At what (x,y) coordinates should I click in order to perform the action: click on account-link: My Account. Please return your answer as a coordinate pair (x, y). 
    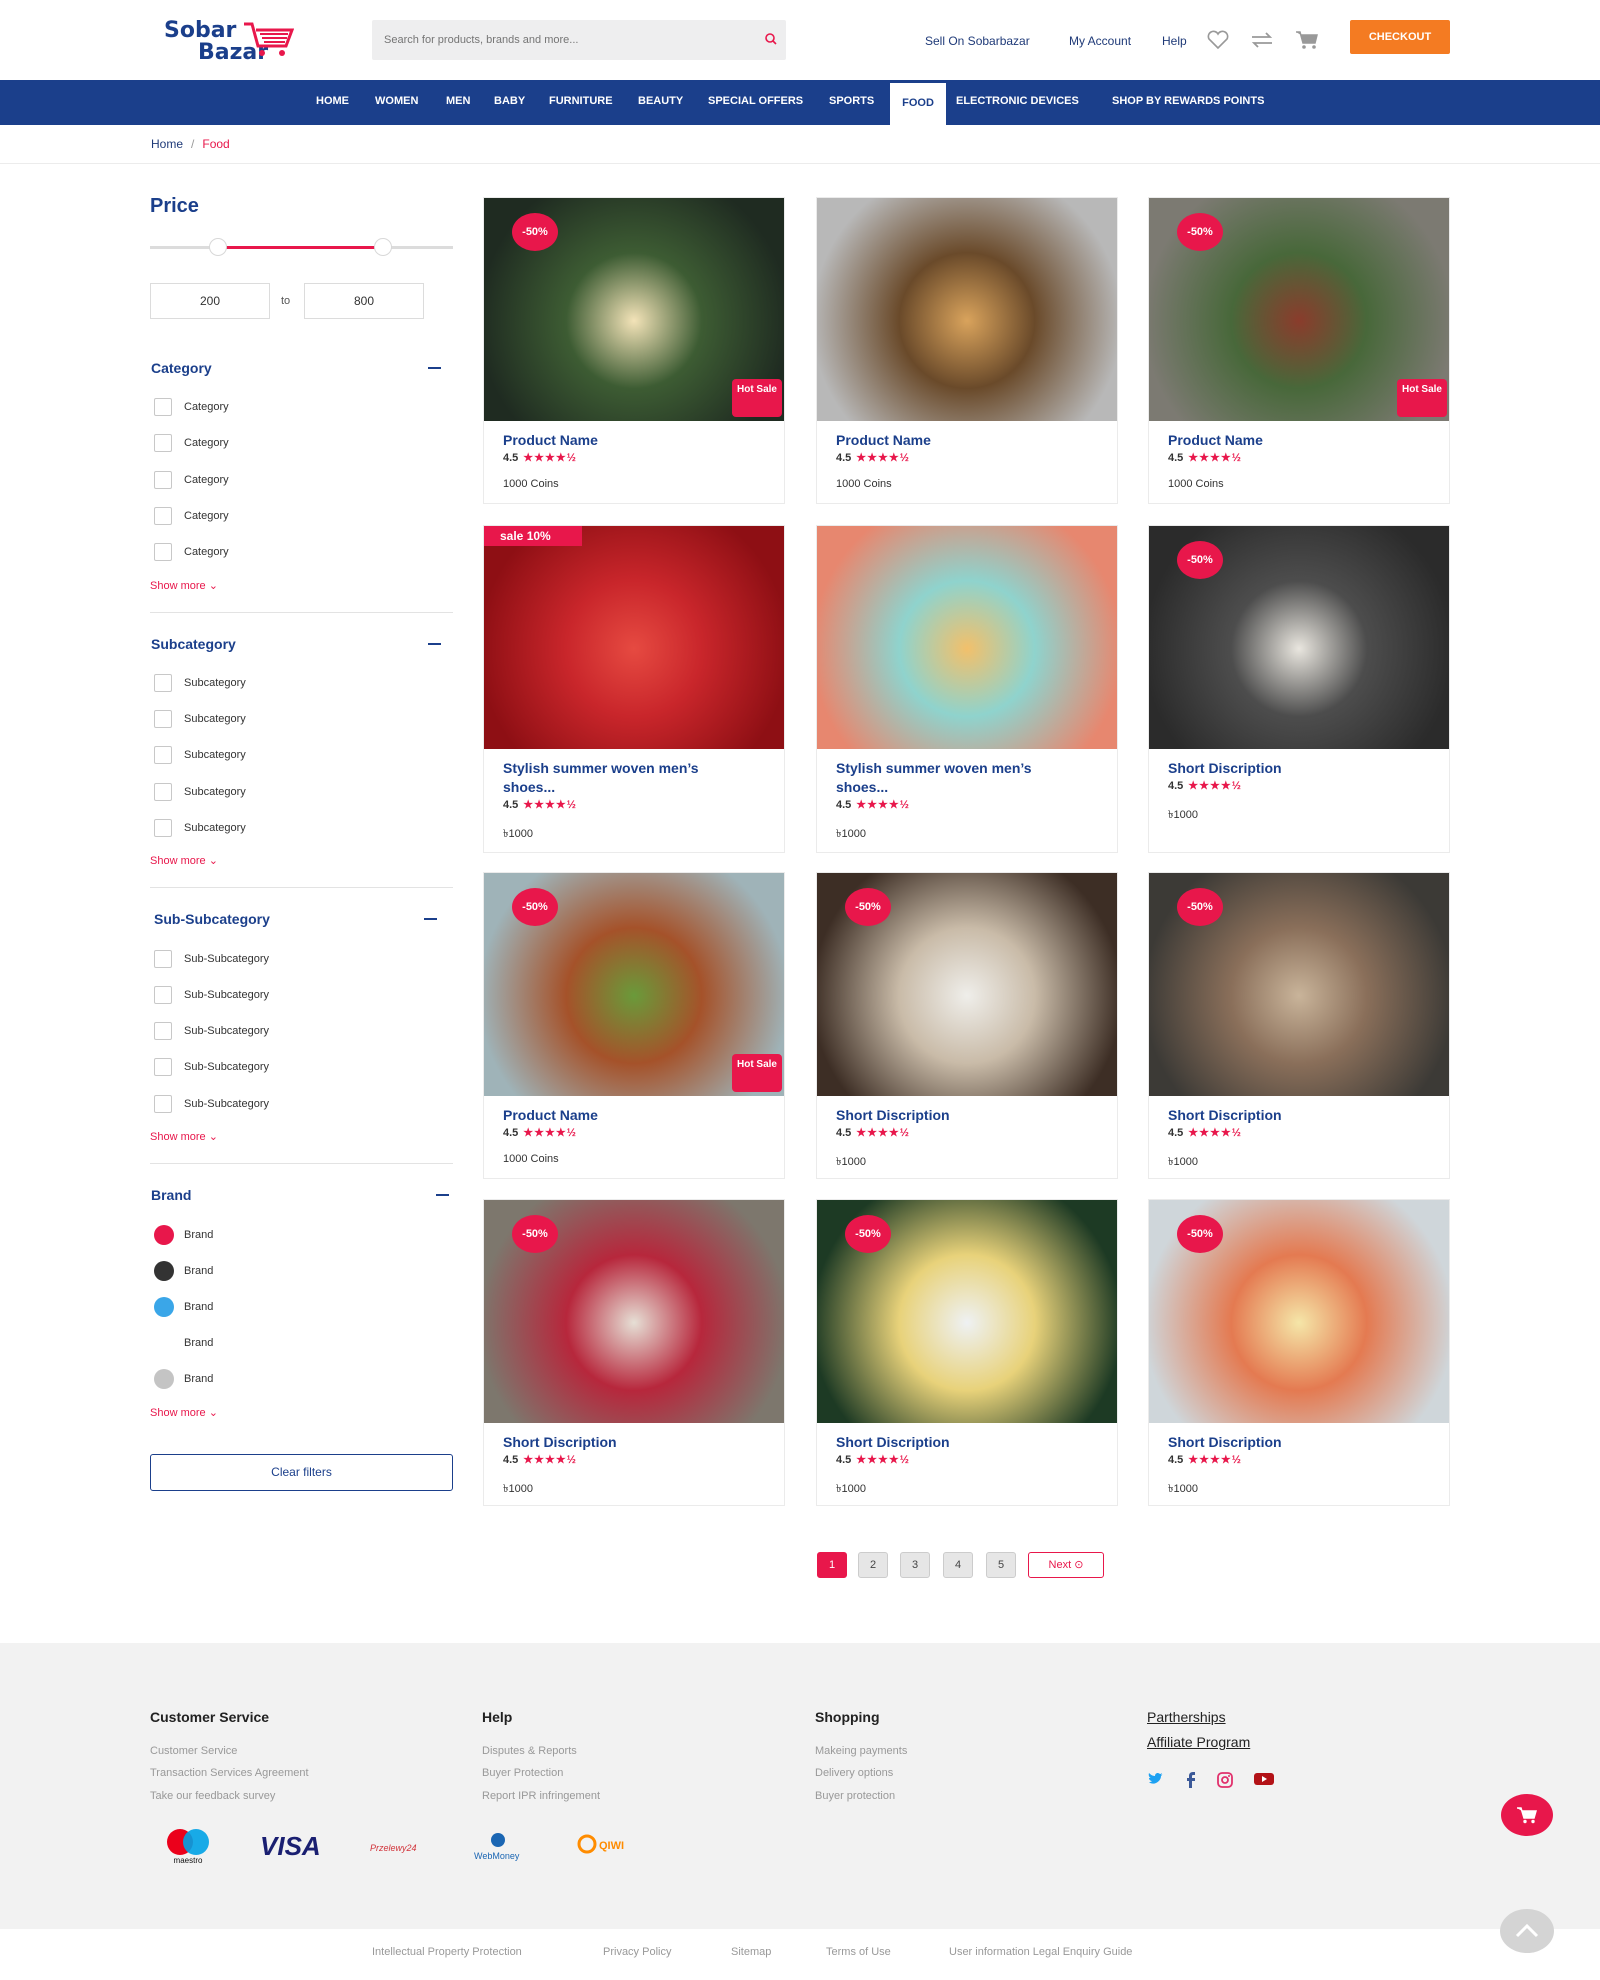
    Looking at the image, I should click on (1100, 41).